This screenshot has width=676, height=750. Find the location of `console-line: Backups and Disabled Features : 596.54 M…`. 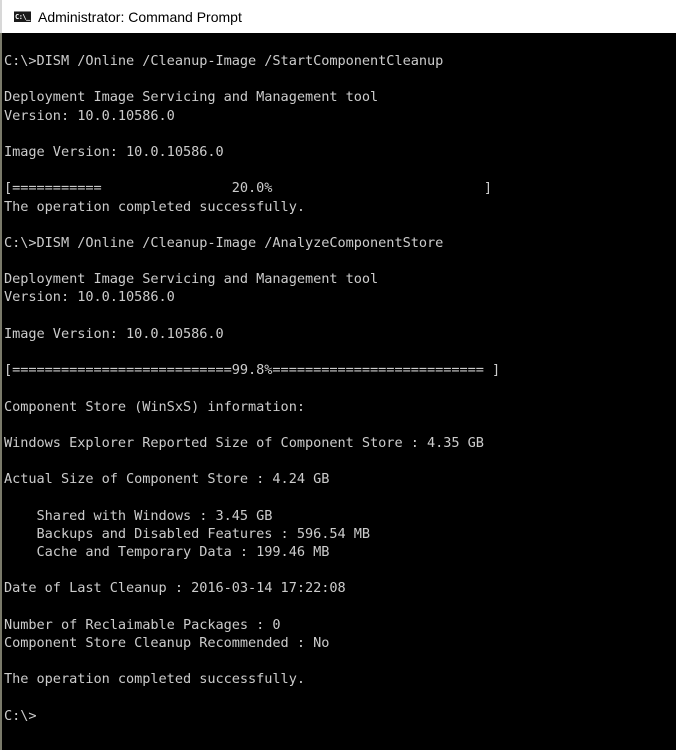

console-line: Backups and Disabled Features : 596.54 M… is located at coordinates (187, 533).